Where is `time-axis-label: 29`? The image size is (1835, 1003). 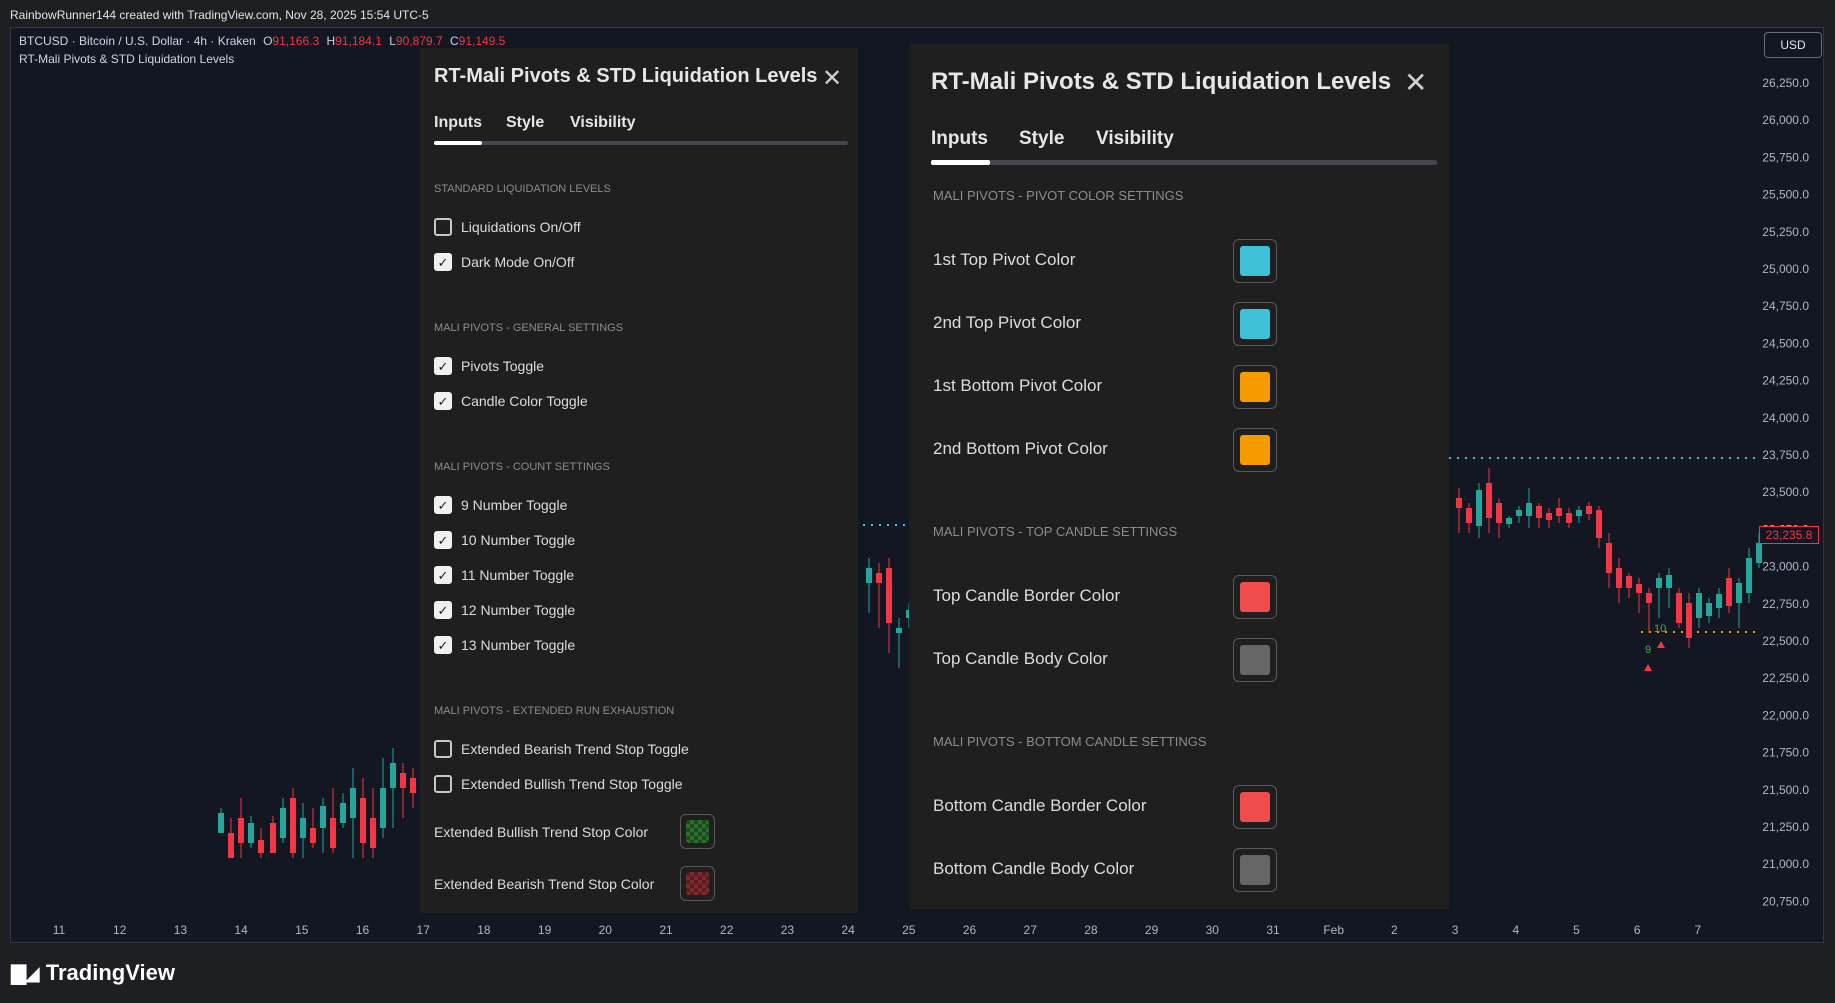
time-axis-label: 29 is located at coordinates (1152, 930).